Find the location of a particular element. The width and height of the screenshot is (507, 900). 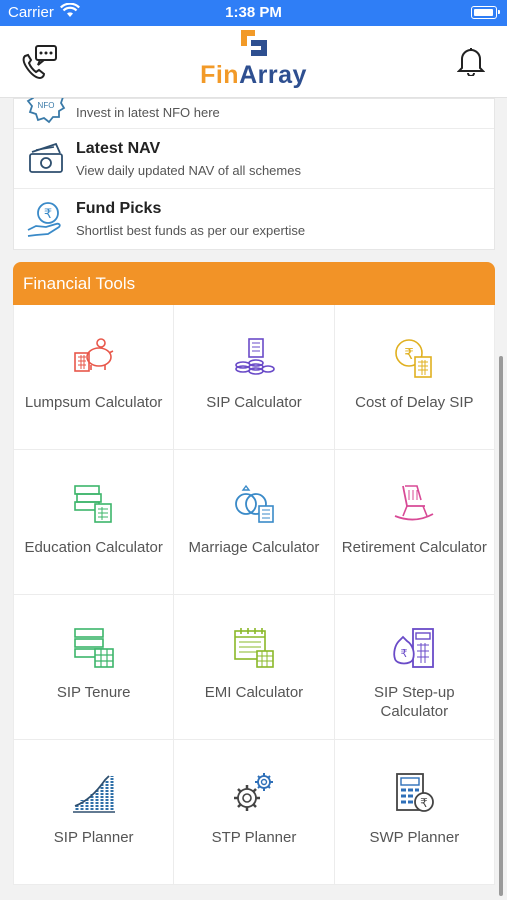

tool-cost-of-delay-sip: ₹ Cost of Delay SIP is located at coordinates (414, 377).